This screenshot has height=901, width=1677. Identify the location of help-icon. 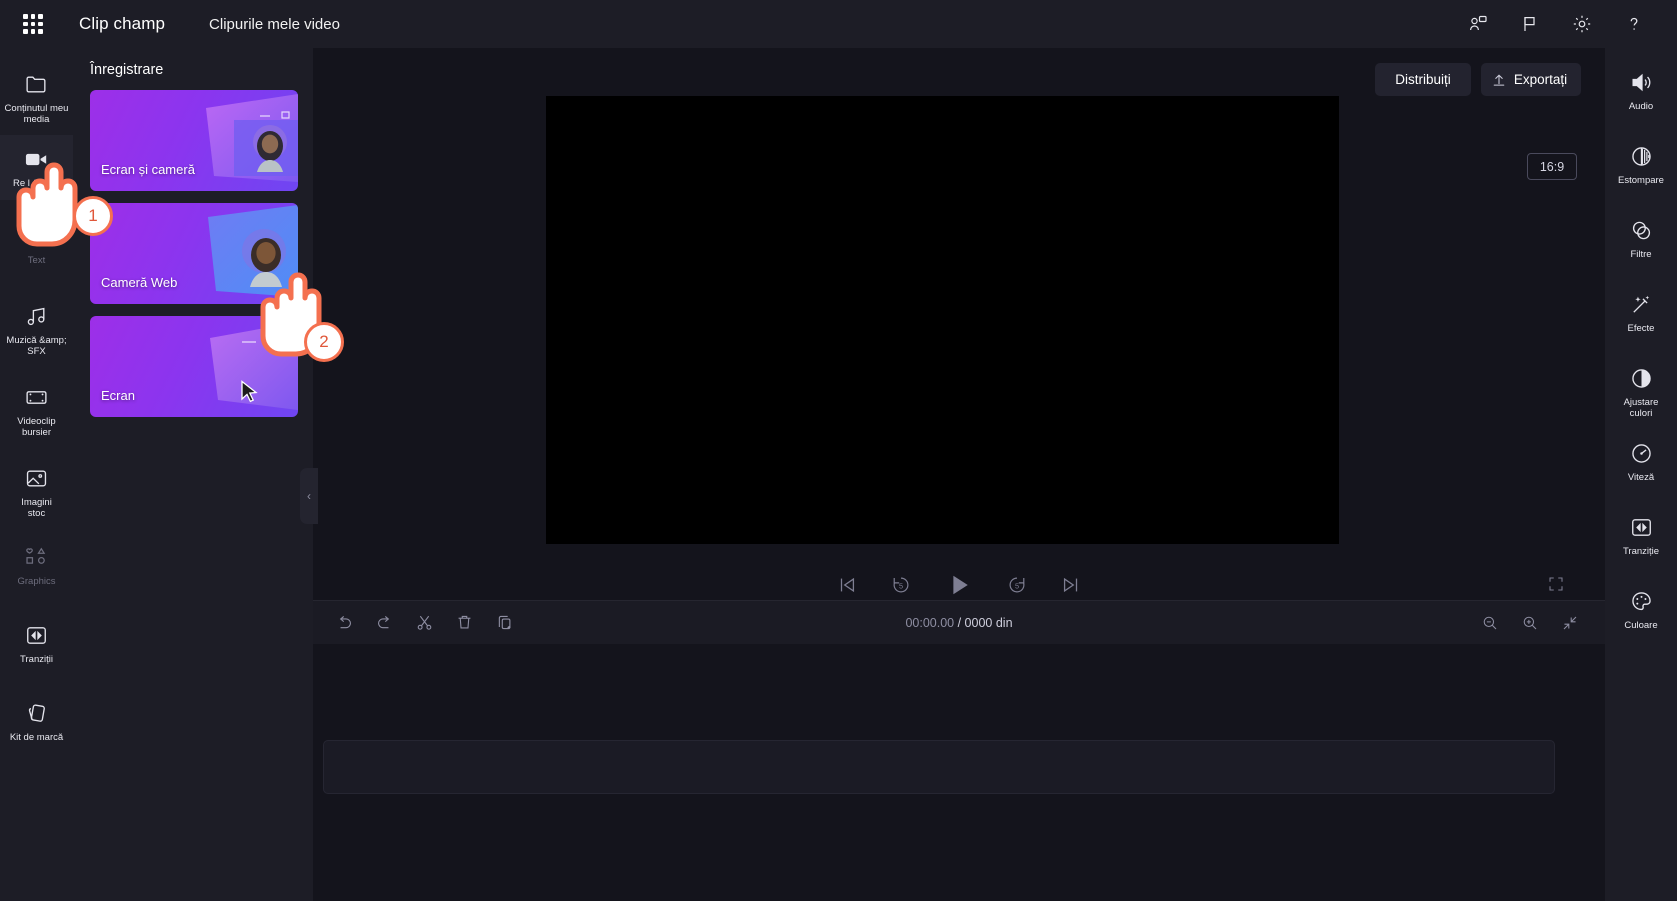
(1634, 24).